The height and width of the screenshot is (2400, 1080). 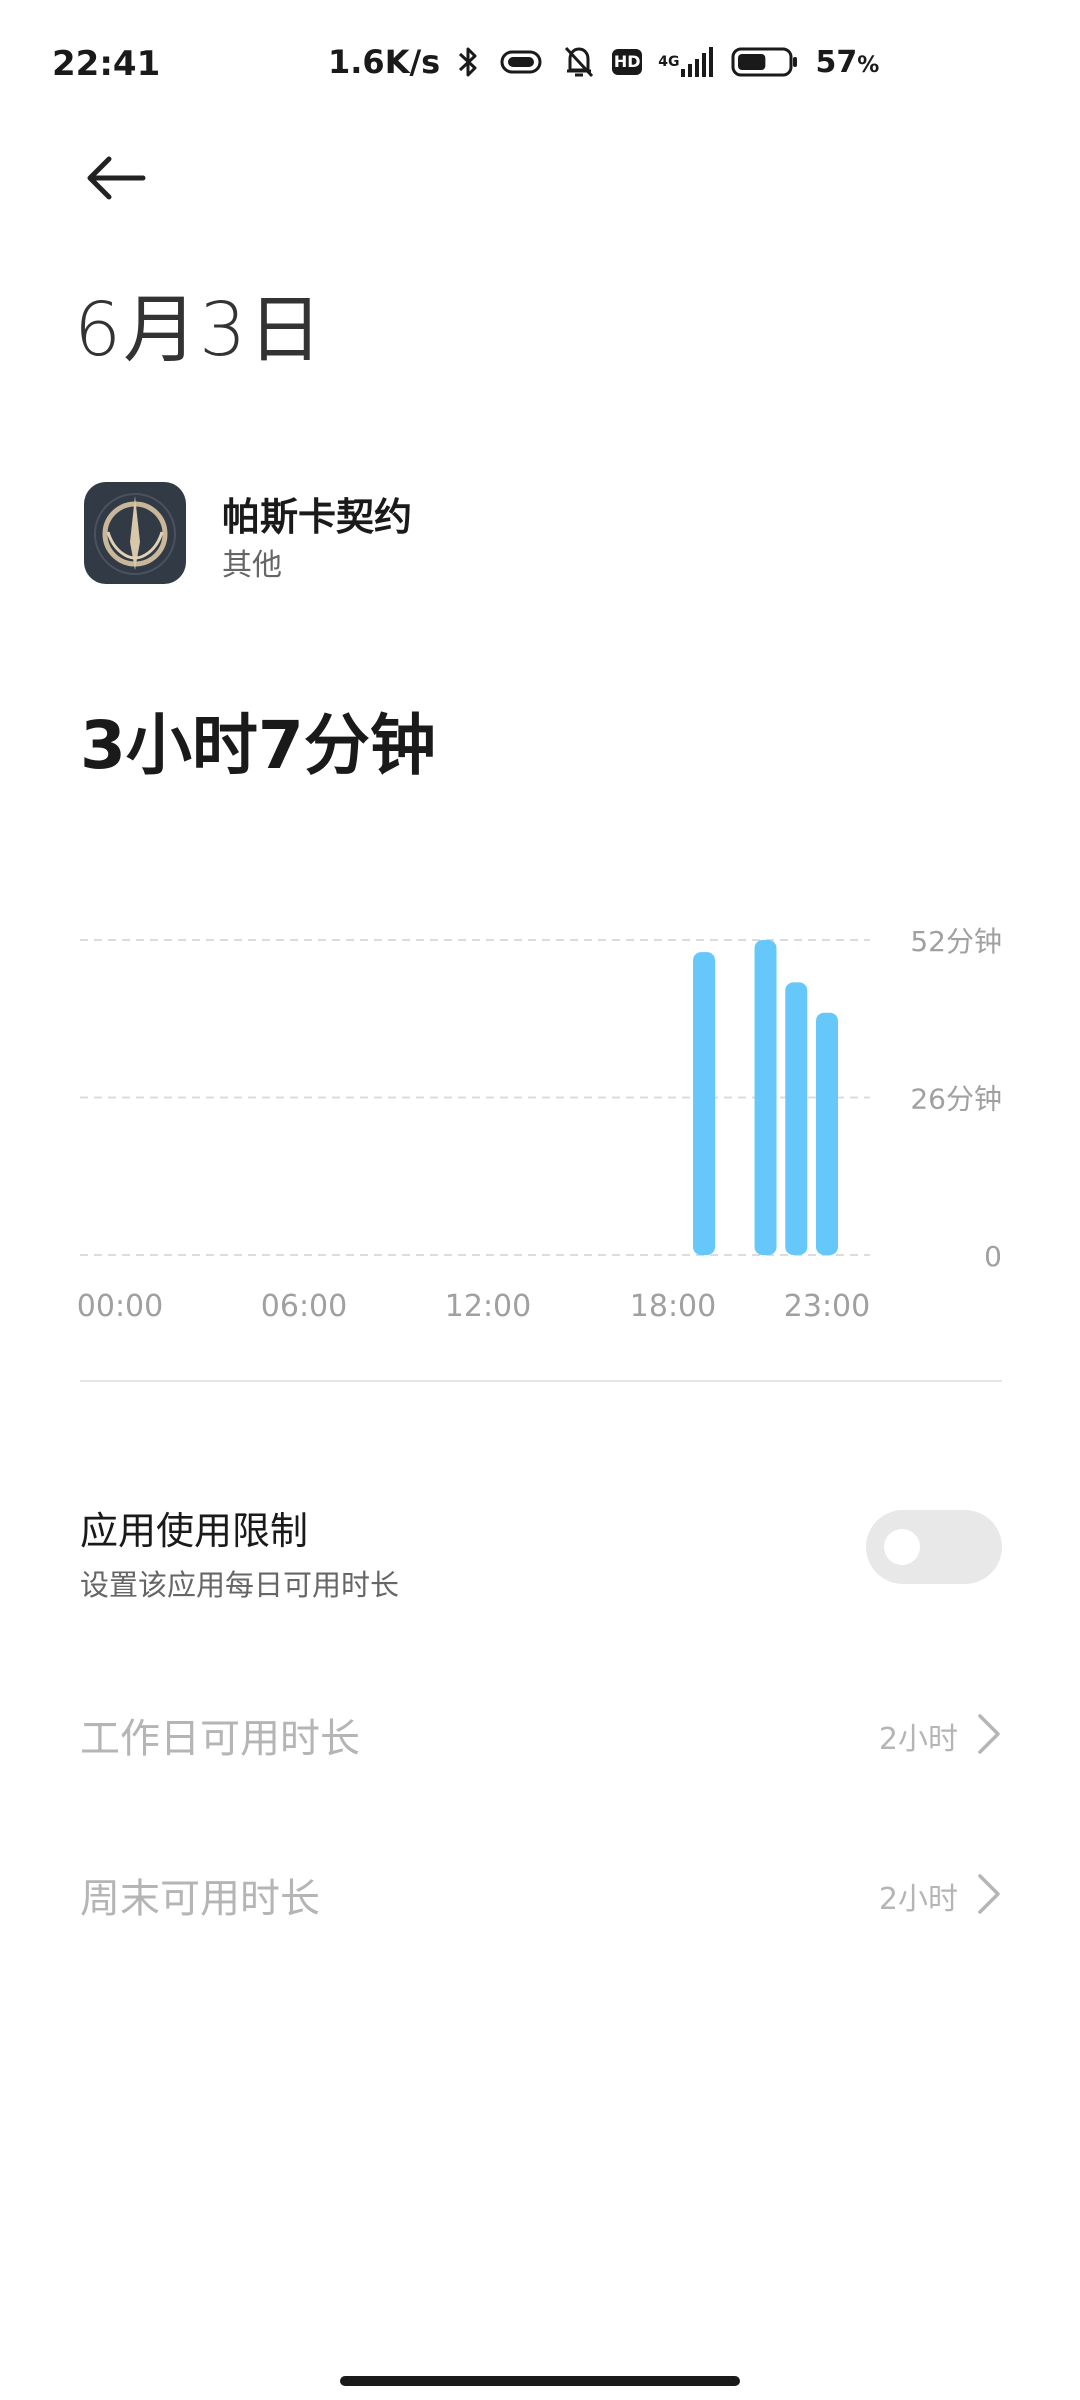 What do you see at coordinates (521, 62) in the screenshot?
I see `vibrate-icon` at bounding box center [521, 62].